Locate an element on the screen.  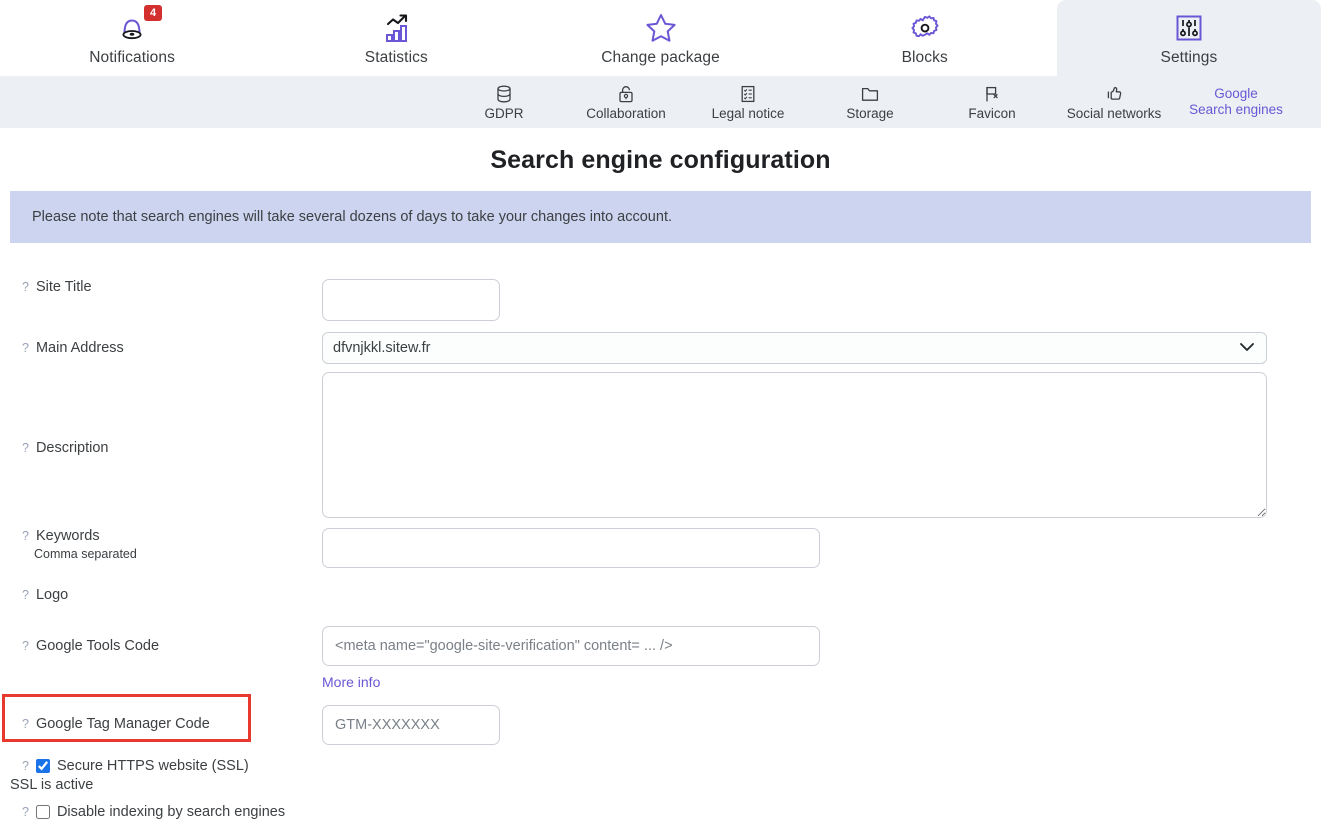
topnav-item-change-package: Change package is located at coordinates (660, 38).